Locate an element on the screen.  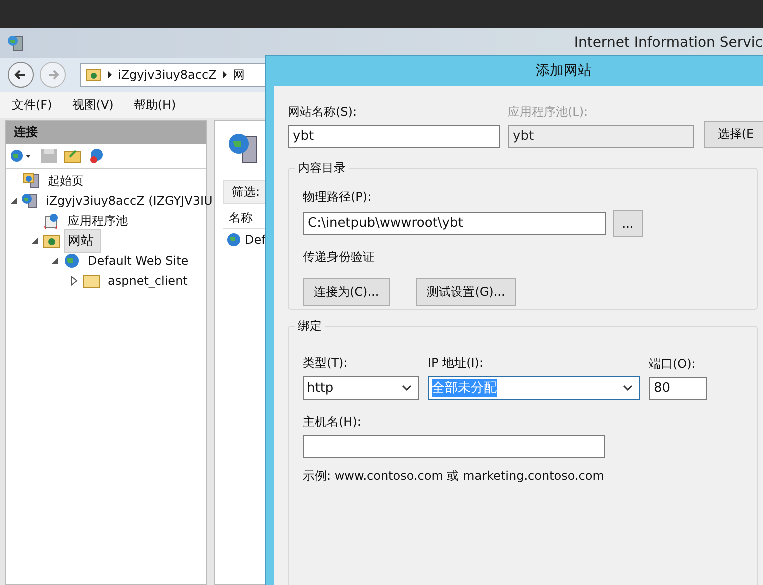
select-button: 选择(E is located at coordinates (733, 134).